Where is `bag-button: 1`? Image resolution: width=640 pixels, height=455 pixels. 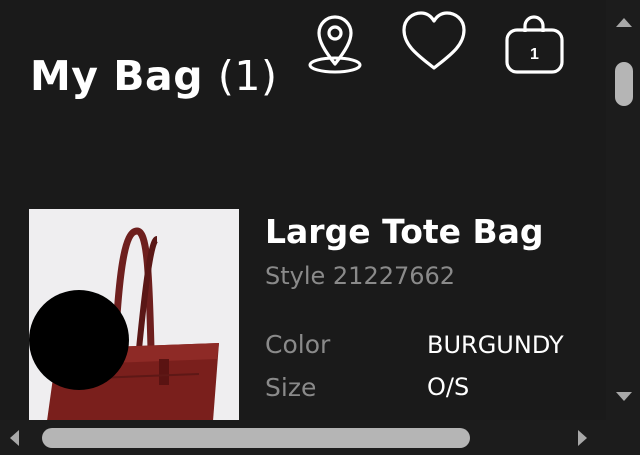
bag-button: 1 is located at coordinates (534, 43).